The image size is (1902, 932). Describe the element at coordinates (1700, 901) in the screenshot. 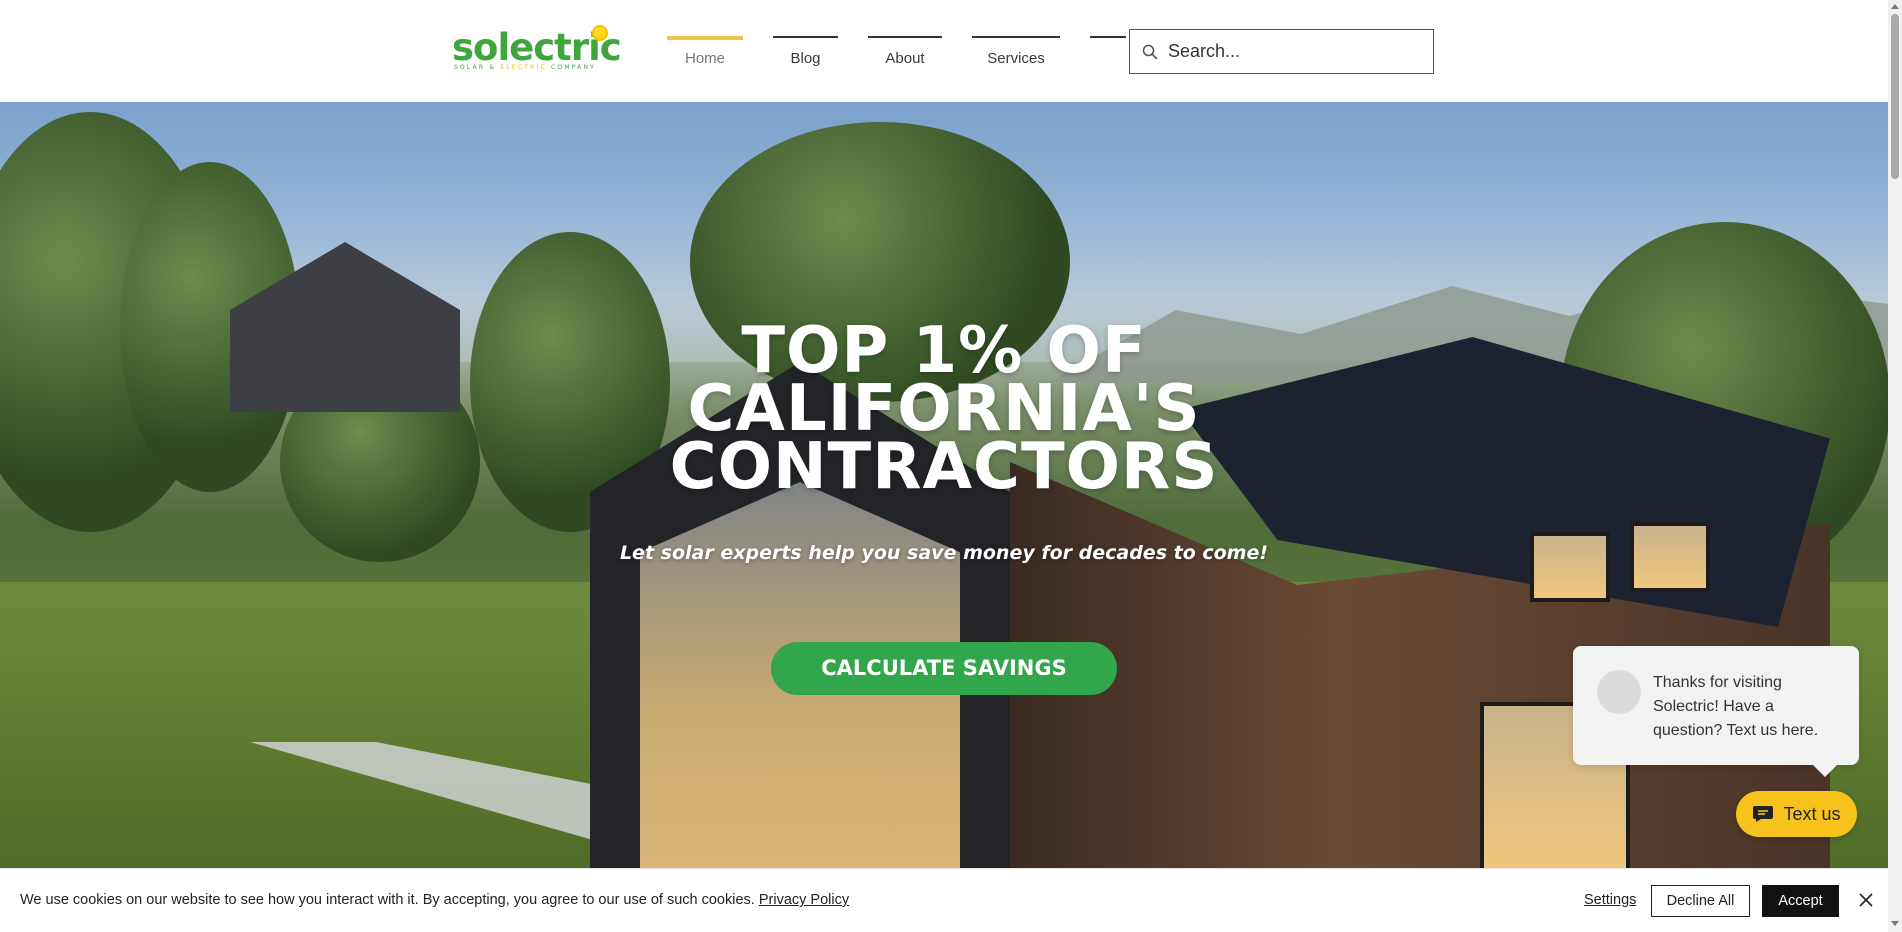

I see `decline-all-button: Decline All` at that location.